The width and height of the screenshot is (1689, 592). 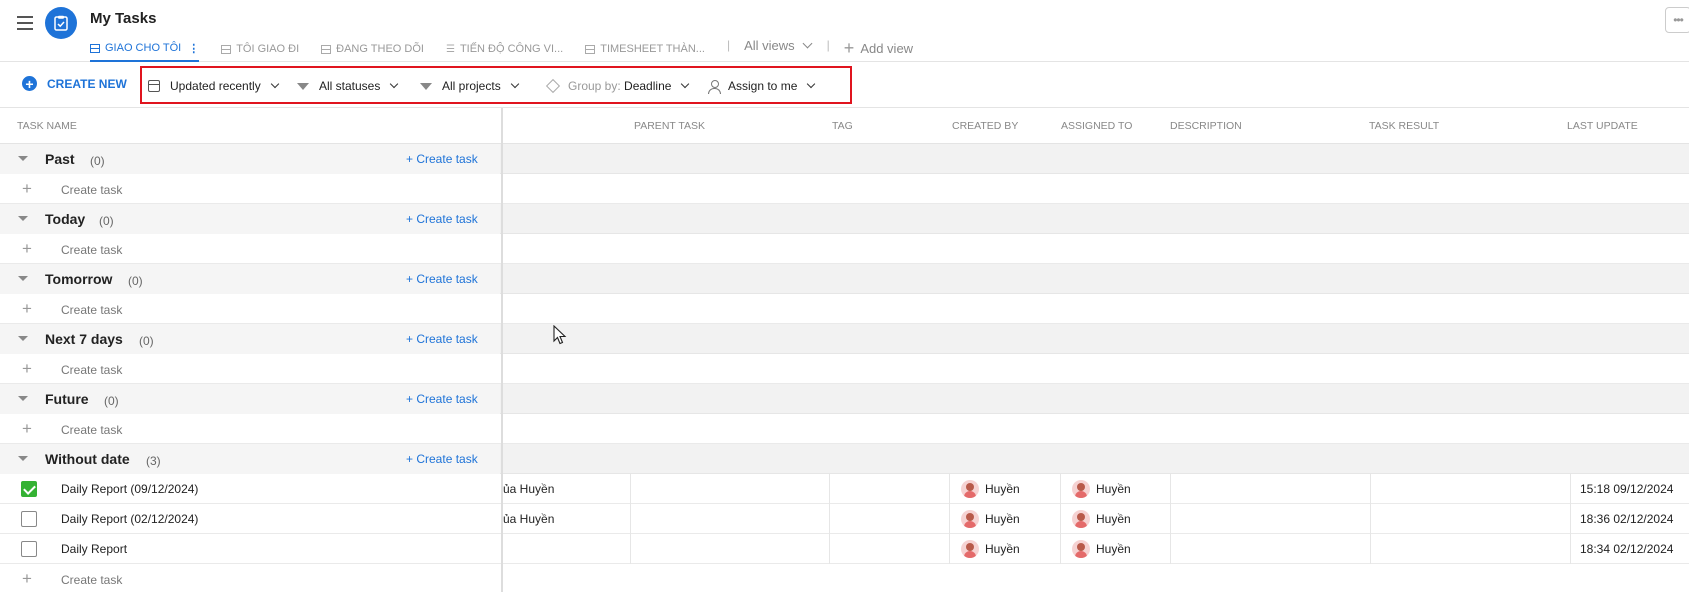 I want to click on more-options-button: •••, so click(x=1677, y=20).